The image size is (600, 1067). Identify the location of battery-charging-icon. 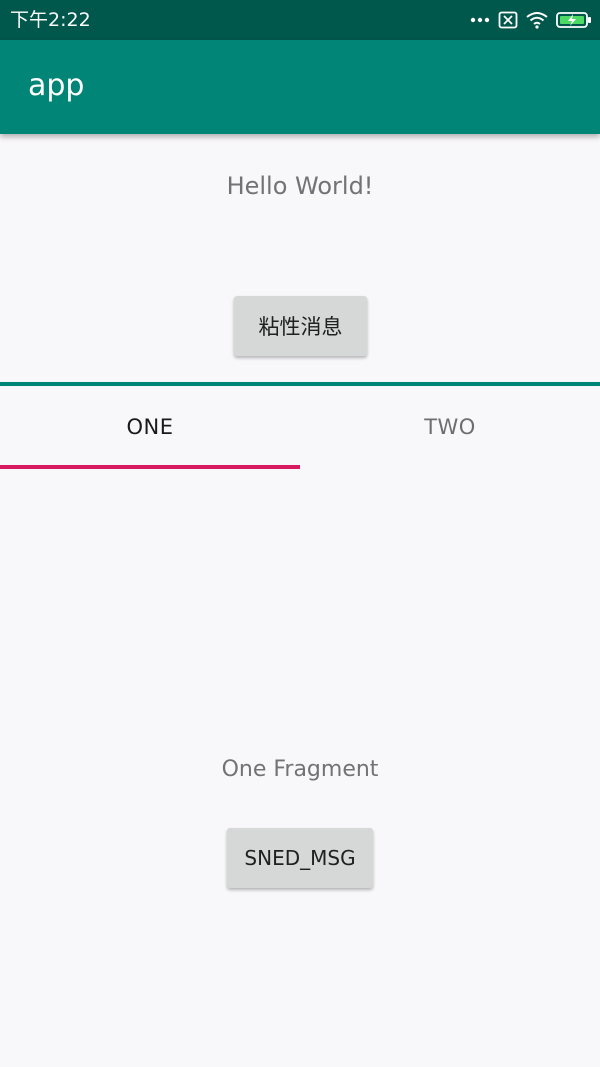
(574, 20).